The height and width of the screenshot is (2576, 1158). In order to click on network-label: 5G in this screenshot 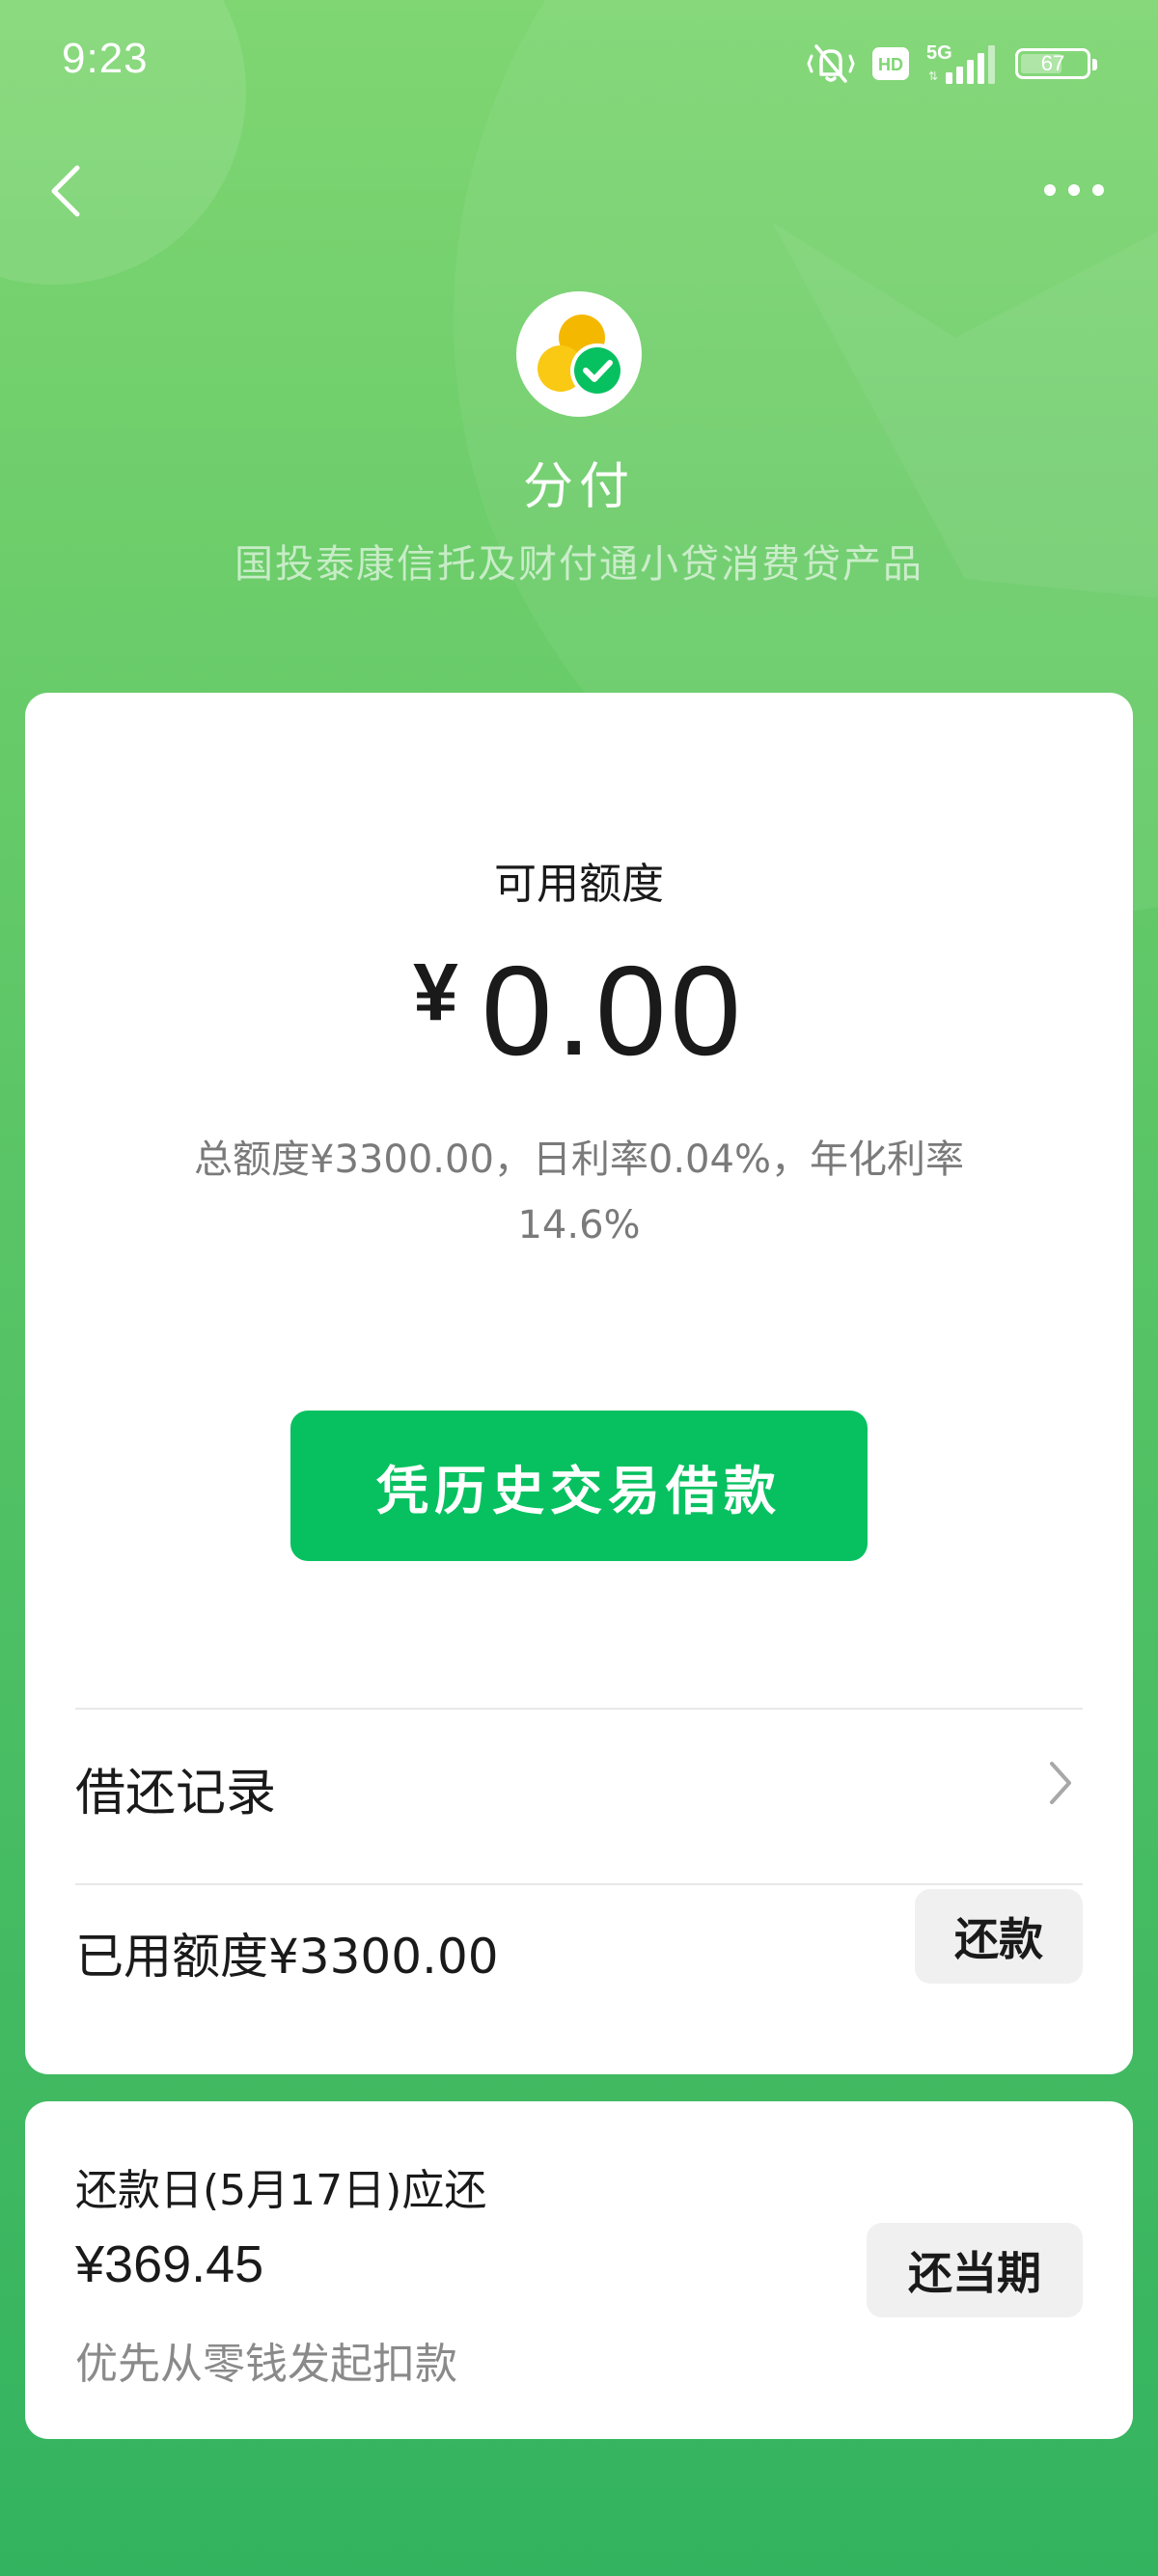, I will do `click(939, 53)`.